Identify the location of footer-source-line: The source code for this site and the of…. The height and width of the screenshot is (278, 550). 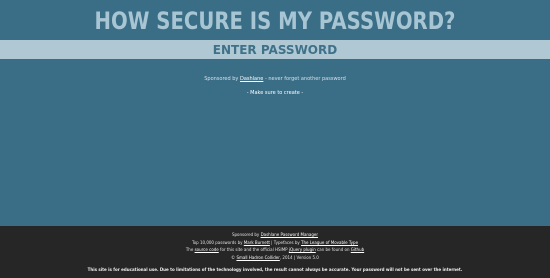
(275, 250).